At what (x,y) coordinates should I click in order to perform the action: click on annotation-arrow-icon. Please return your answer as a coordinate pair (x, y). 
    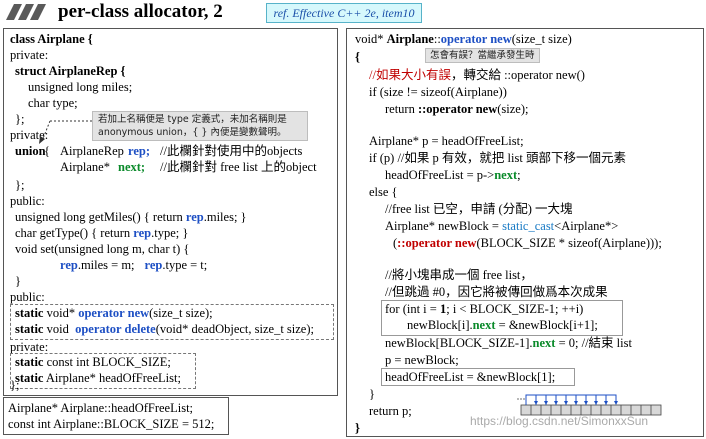
    Looking at the image, I should click on (65, 132).